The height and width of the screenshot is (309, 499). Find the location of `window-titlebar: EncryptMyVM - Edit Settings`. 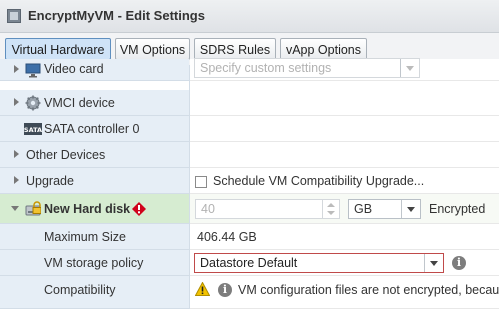

window-titlebar: EncryptMyVM - Edit Settings is located at coordinates (249, 16).